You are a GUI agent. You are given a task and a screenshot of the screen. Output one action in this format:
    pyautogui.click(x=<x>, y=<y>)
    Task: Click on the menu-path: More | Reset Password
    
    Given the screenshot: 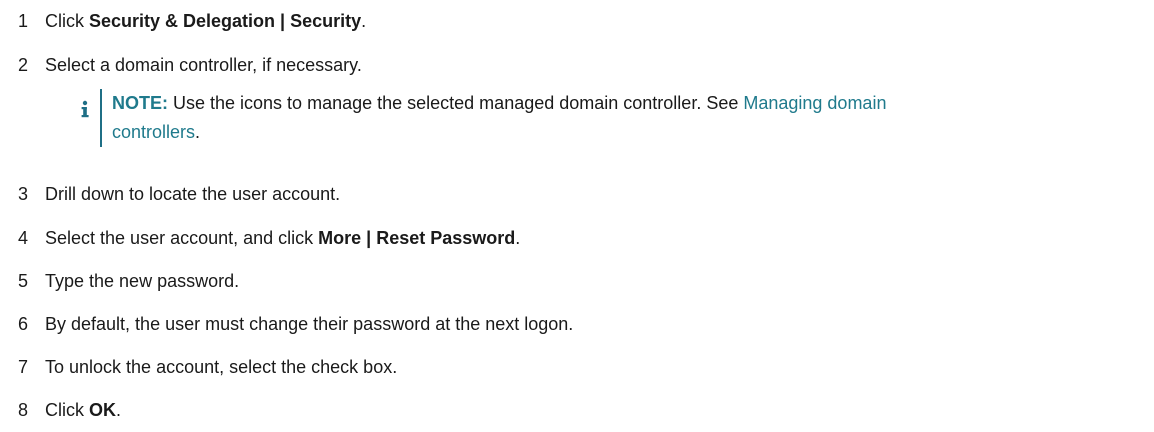 What is the action you would take?
    pyautogui.click(x=417, y=238)
    